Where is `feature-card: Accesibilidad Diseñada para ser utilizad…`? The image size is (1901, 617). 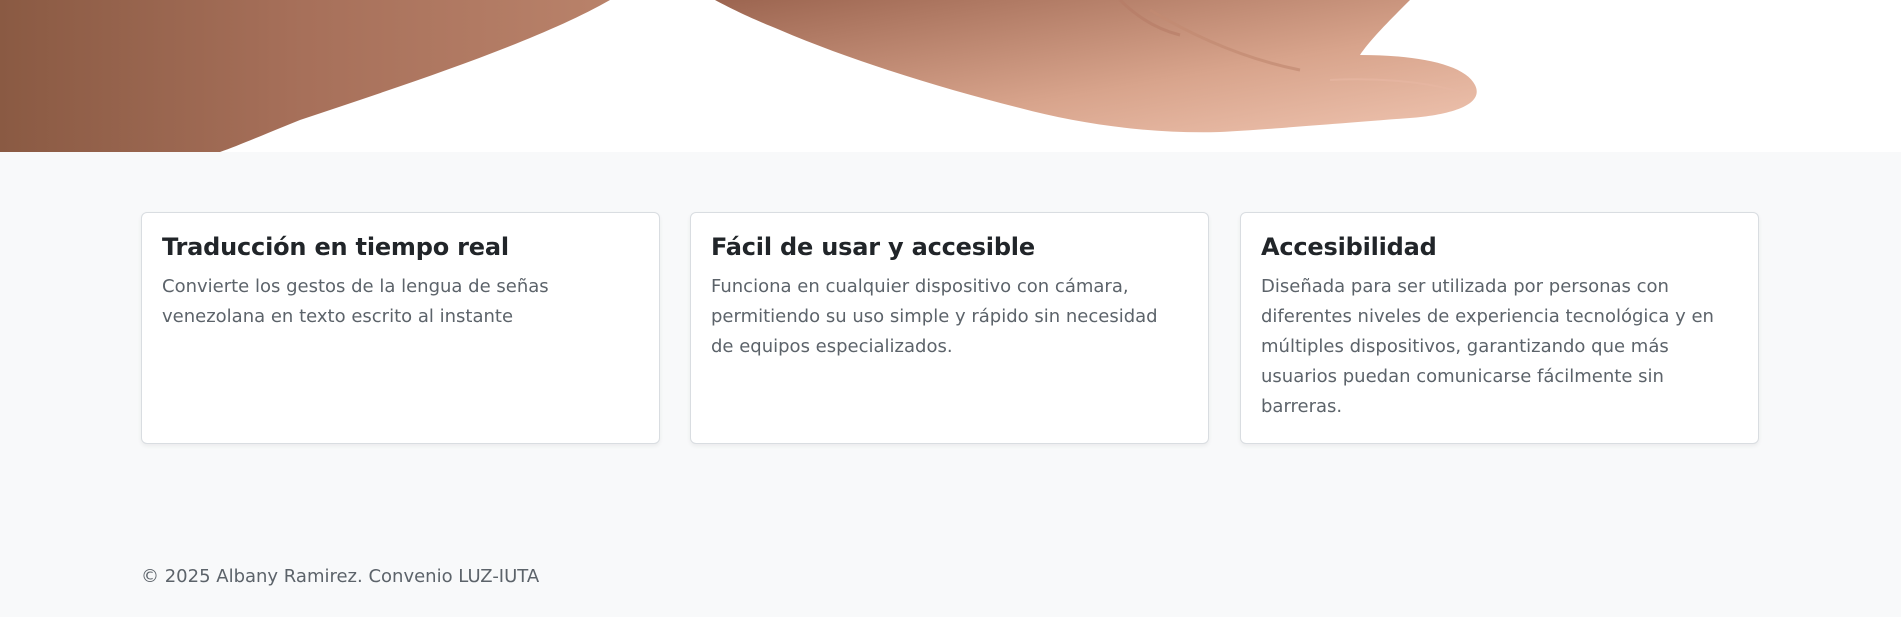
feature-card: Accesibilidad Diseñada para ser utilizad… is located at coordinates (1499, 328).